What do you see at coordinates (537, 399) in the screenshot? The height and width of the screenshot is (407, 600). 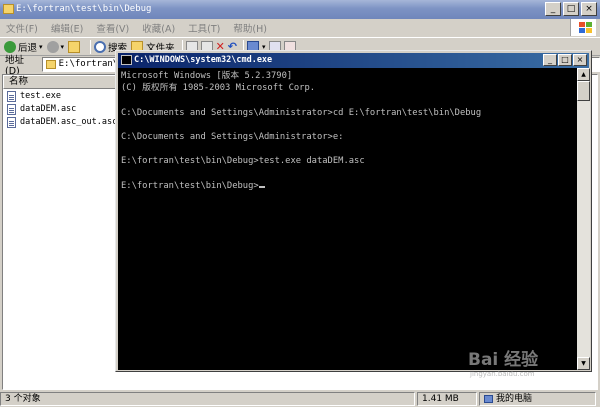 I see `status-location: 我的电脑` at bounding box center [537, 399].